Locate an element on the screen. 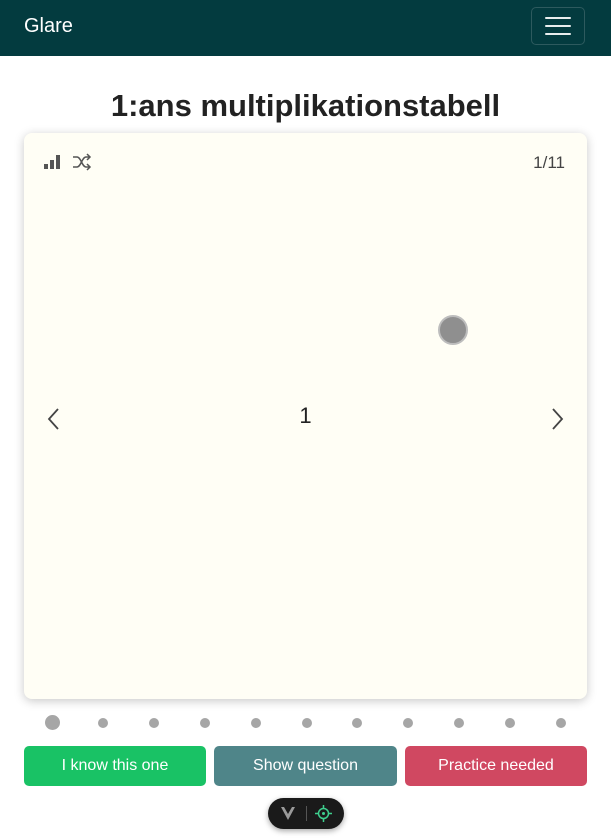 This screenshot has height=838, width=611. cursor-indicator is located at coordinates (453, 330).